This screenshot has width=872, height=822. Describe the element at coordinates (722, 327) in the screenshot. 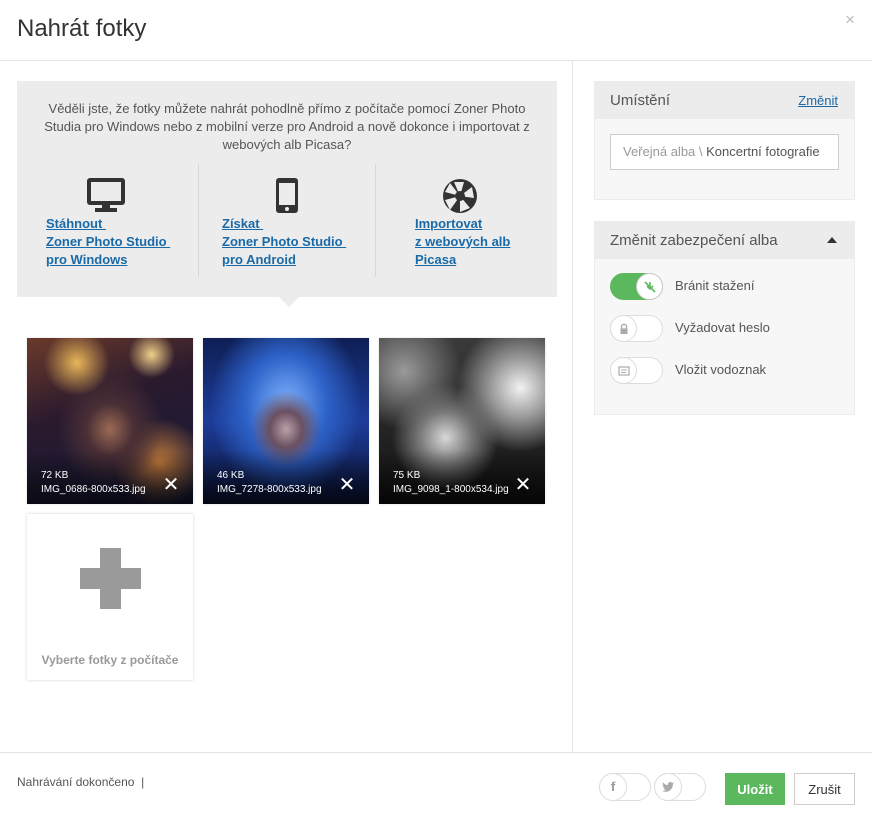

I see `require-password-label: Vyžadovat heslo` at that location.